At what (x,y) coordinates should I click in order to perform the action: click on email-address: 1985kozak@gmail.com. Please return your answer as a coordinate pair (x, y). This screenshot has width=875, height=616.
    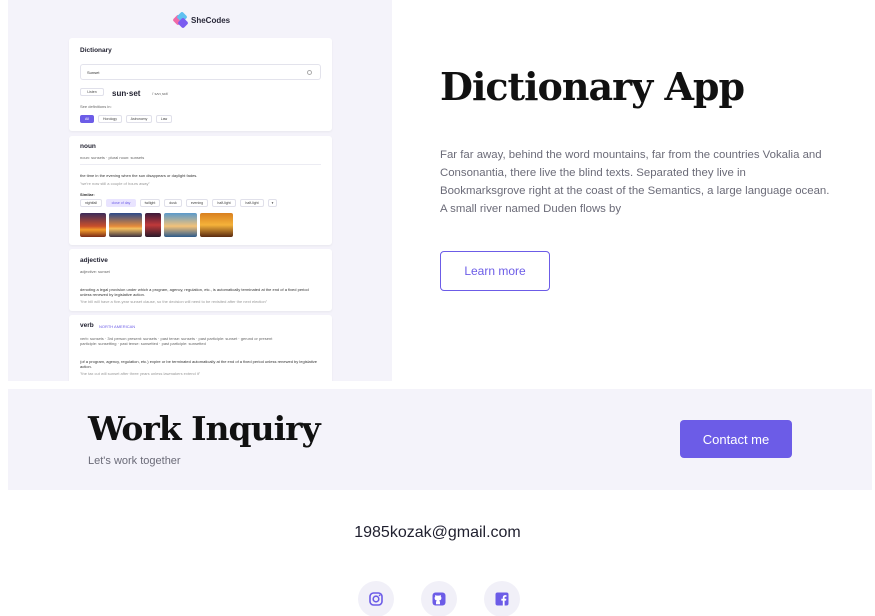
    Looking at the image, I should click on (437, 533).